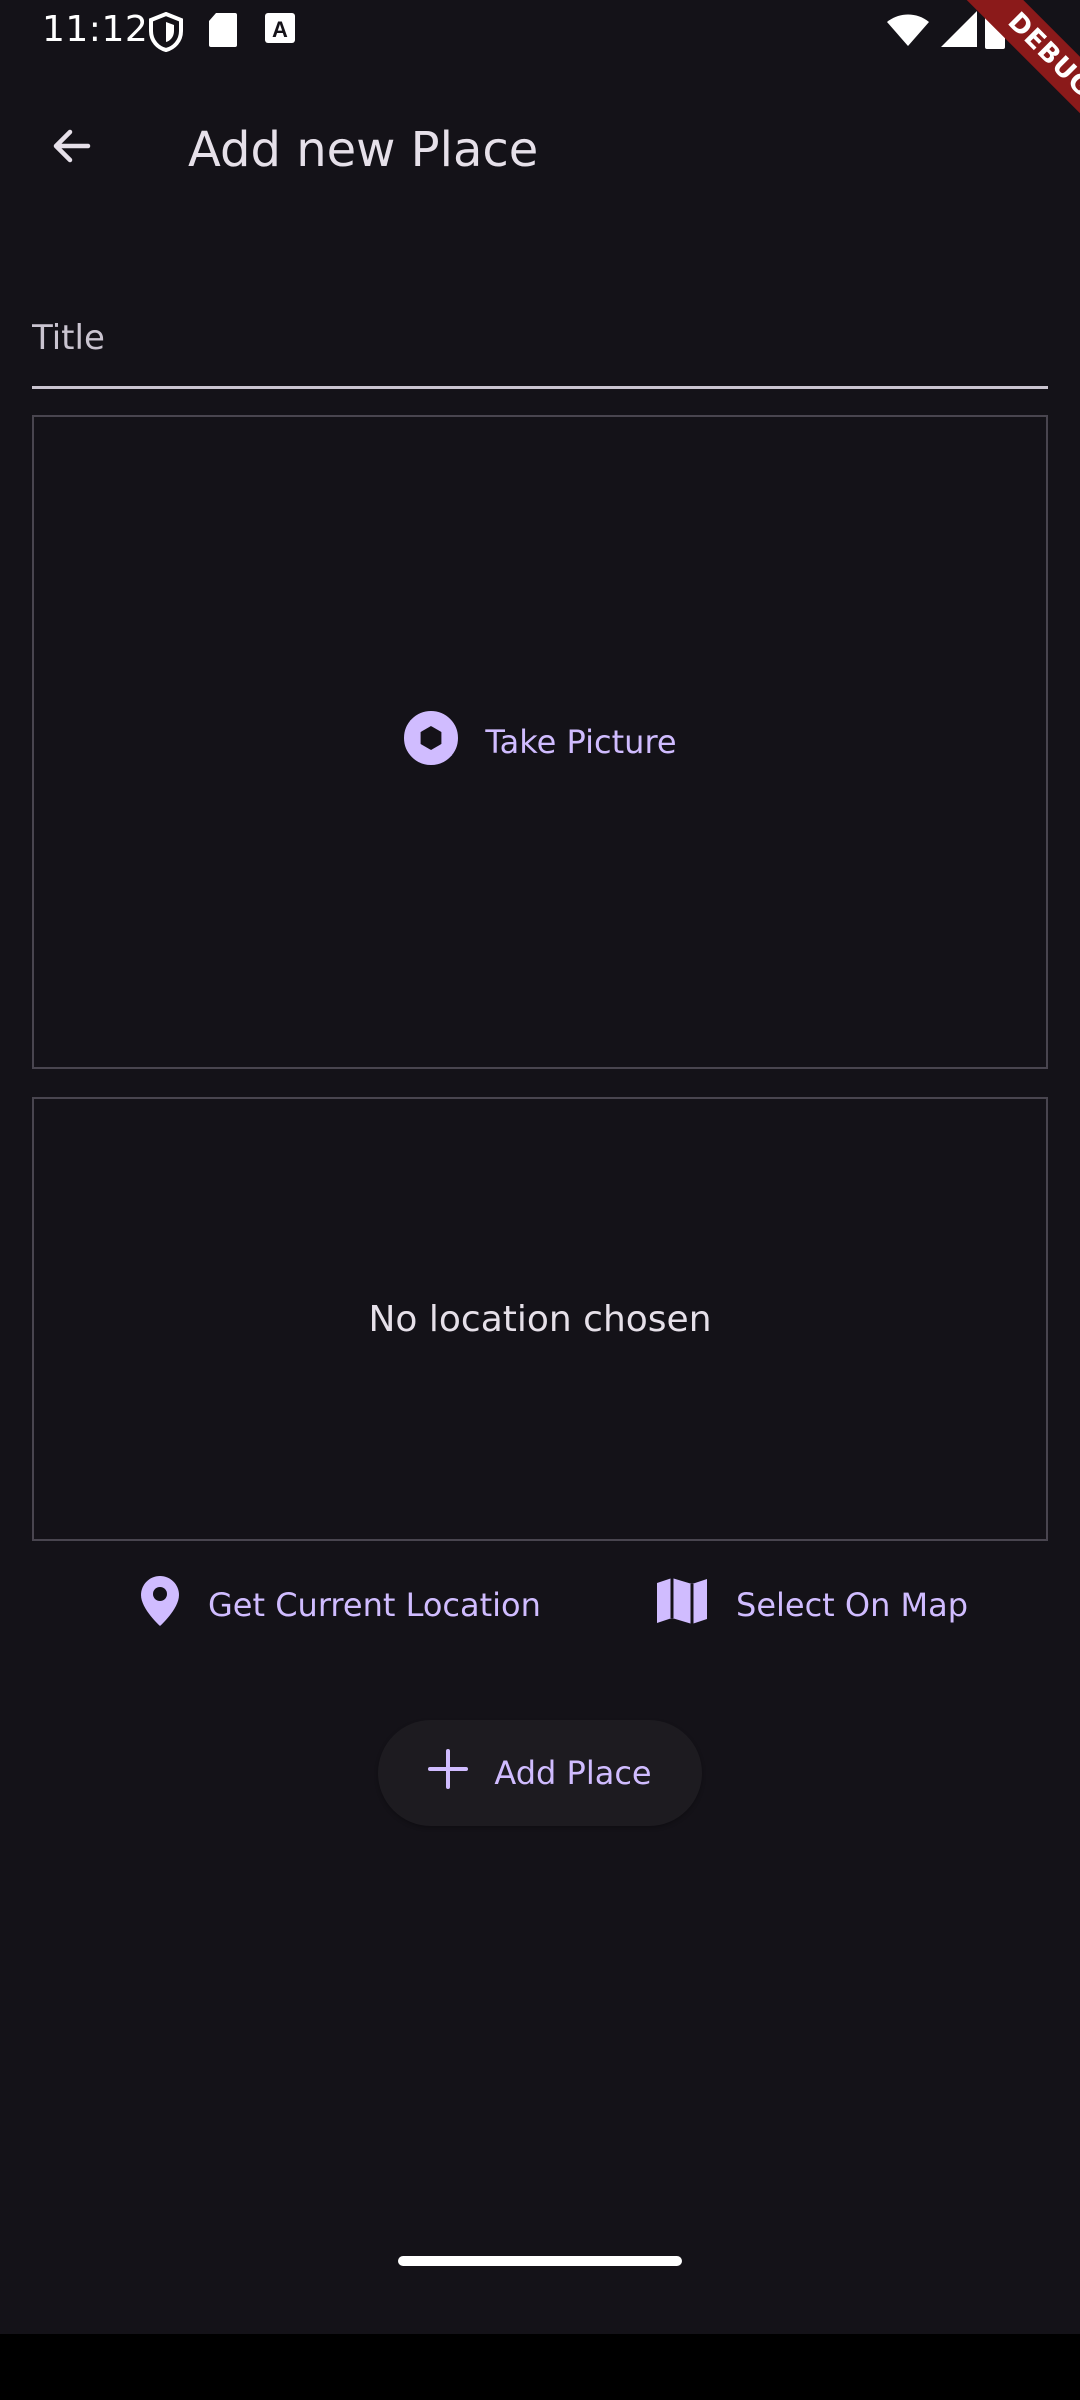 This screenshot has width=1080, height=2400. I want to click on get-current-location-button: Get Current Location, so click(340, 1605).